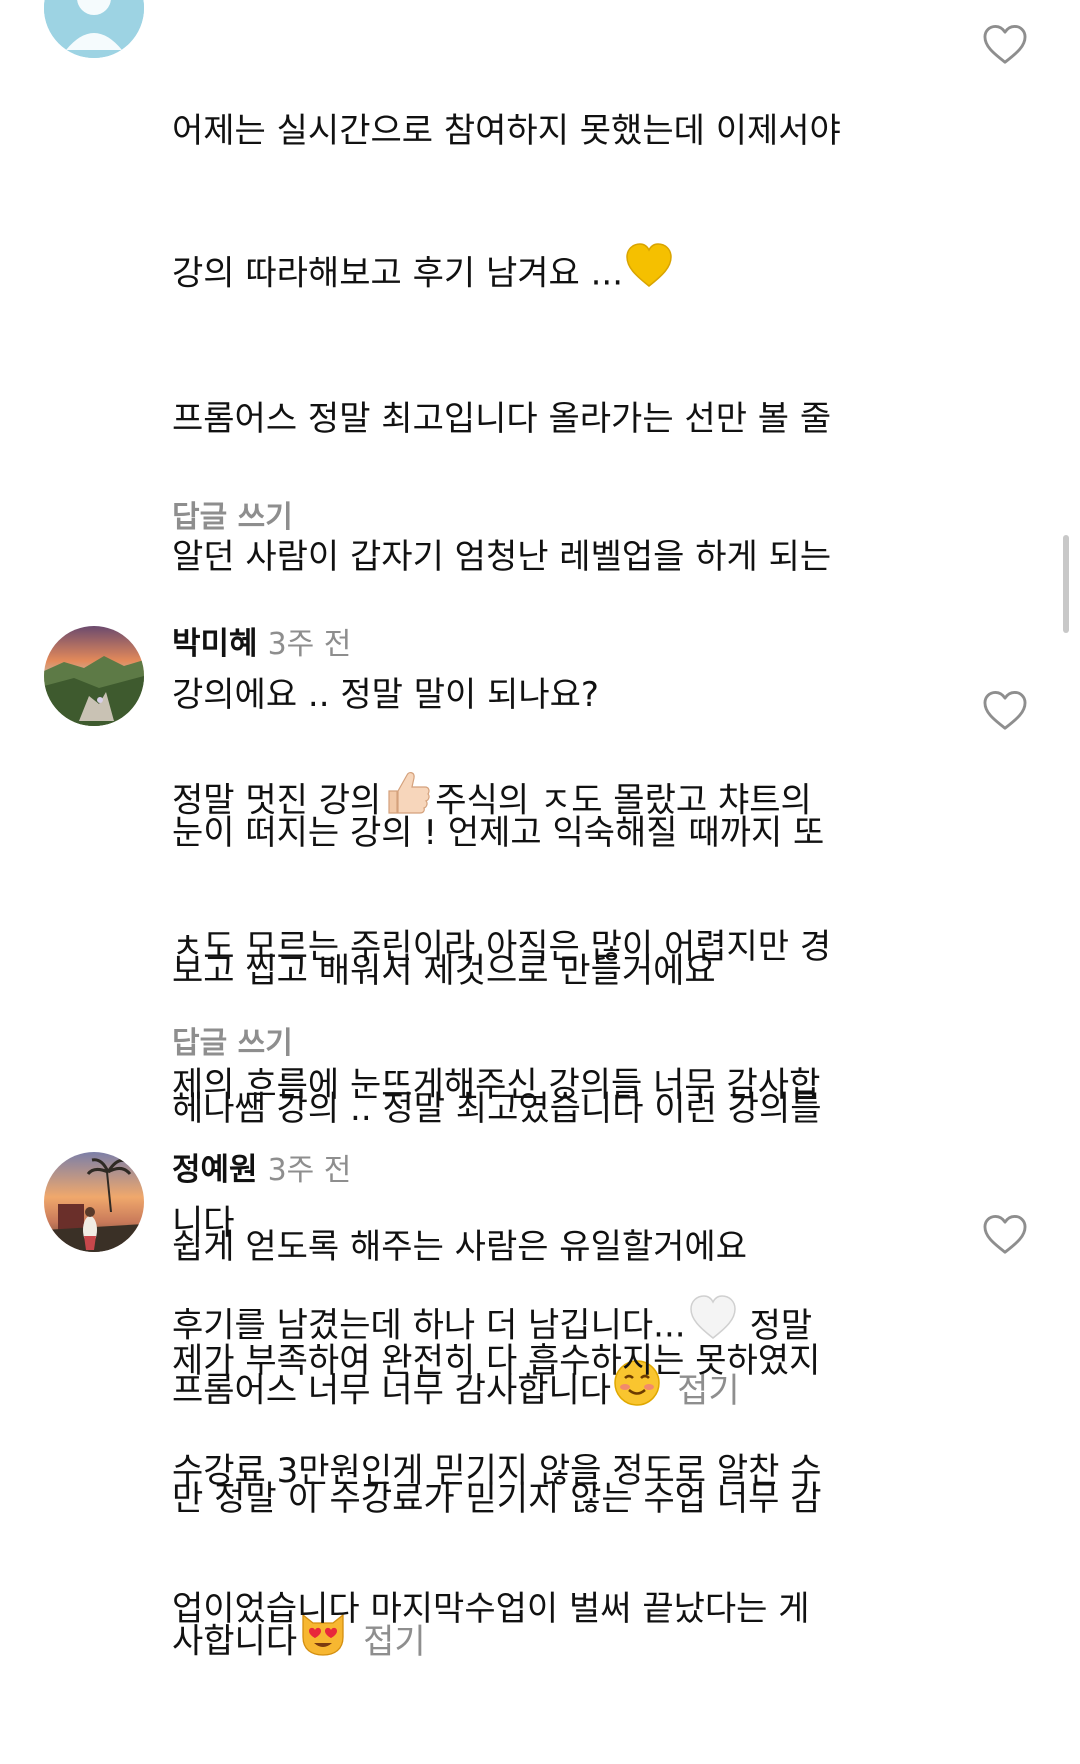 The image size is (1080, 1764). I want to click on white-heart-emoji, so click(713, 1324).